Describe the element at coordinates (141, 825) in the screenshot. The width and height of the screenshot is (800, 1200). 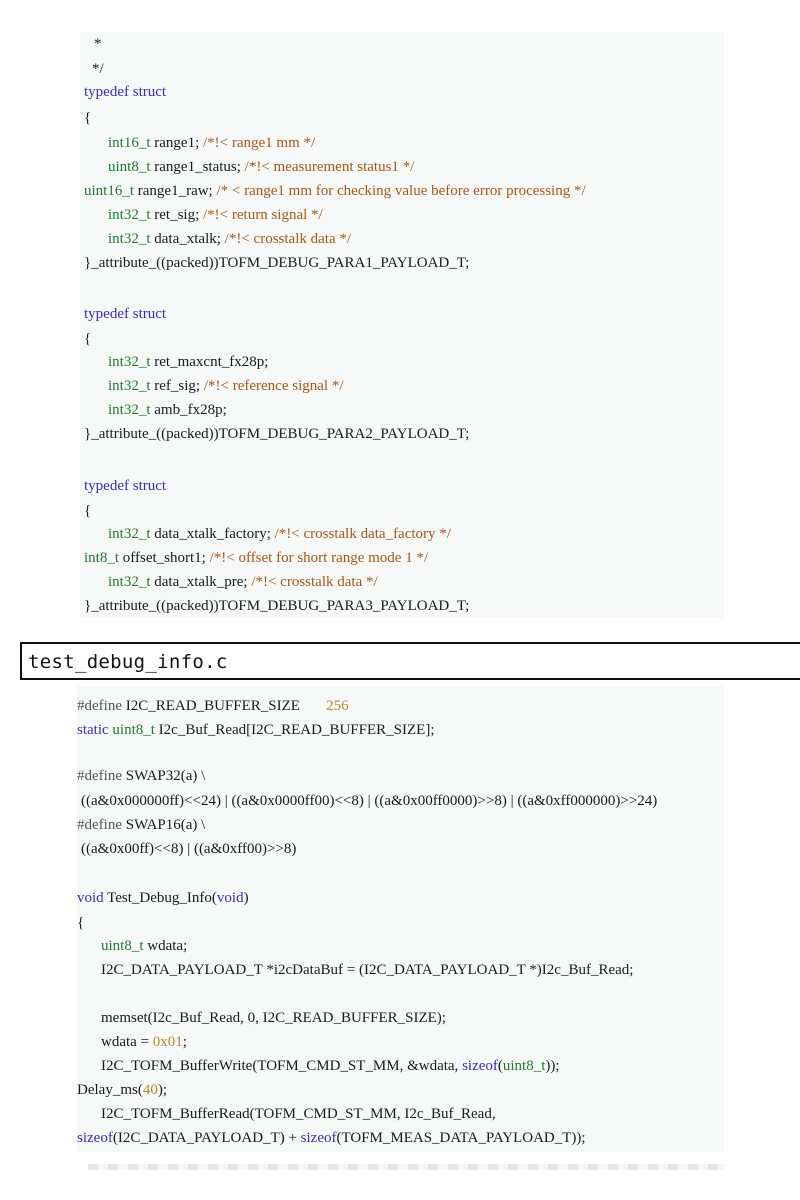
I see `bottom-code-line: #define SWAP16(a) \` at that location.